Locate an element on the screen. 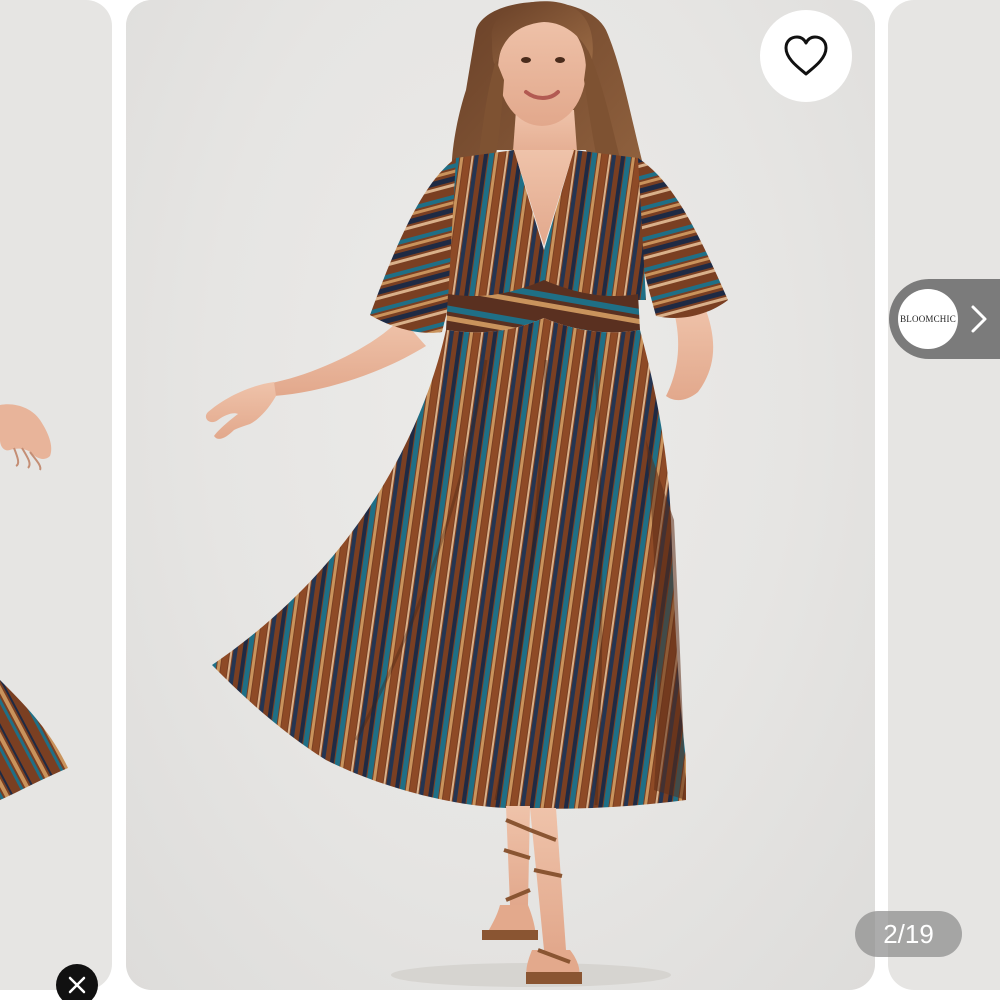 The height and width of the screenshot is (1000, 1000). close-icon is located at coordinates (77, 985).